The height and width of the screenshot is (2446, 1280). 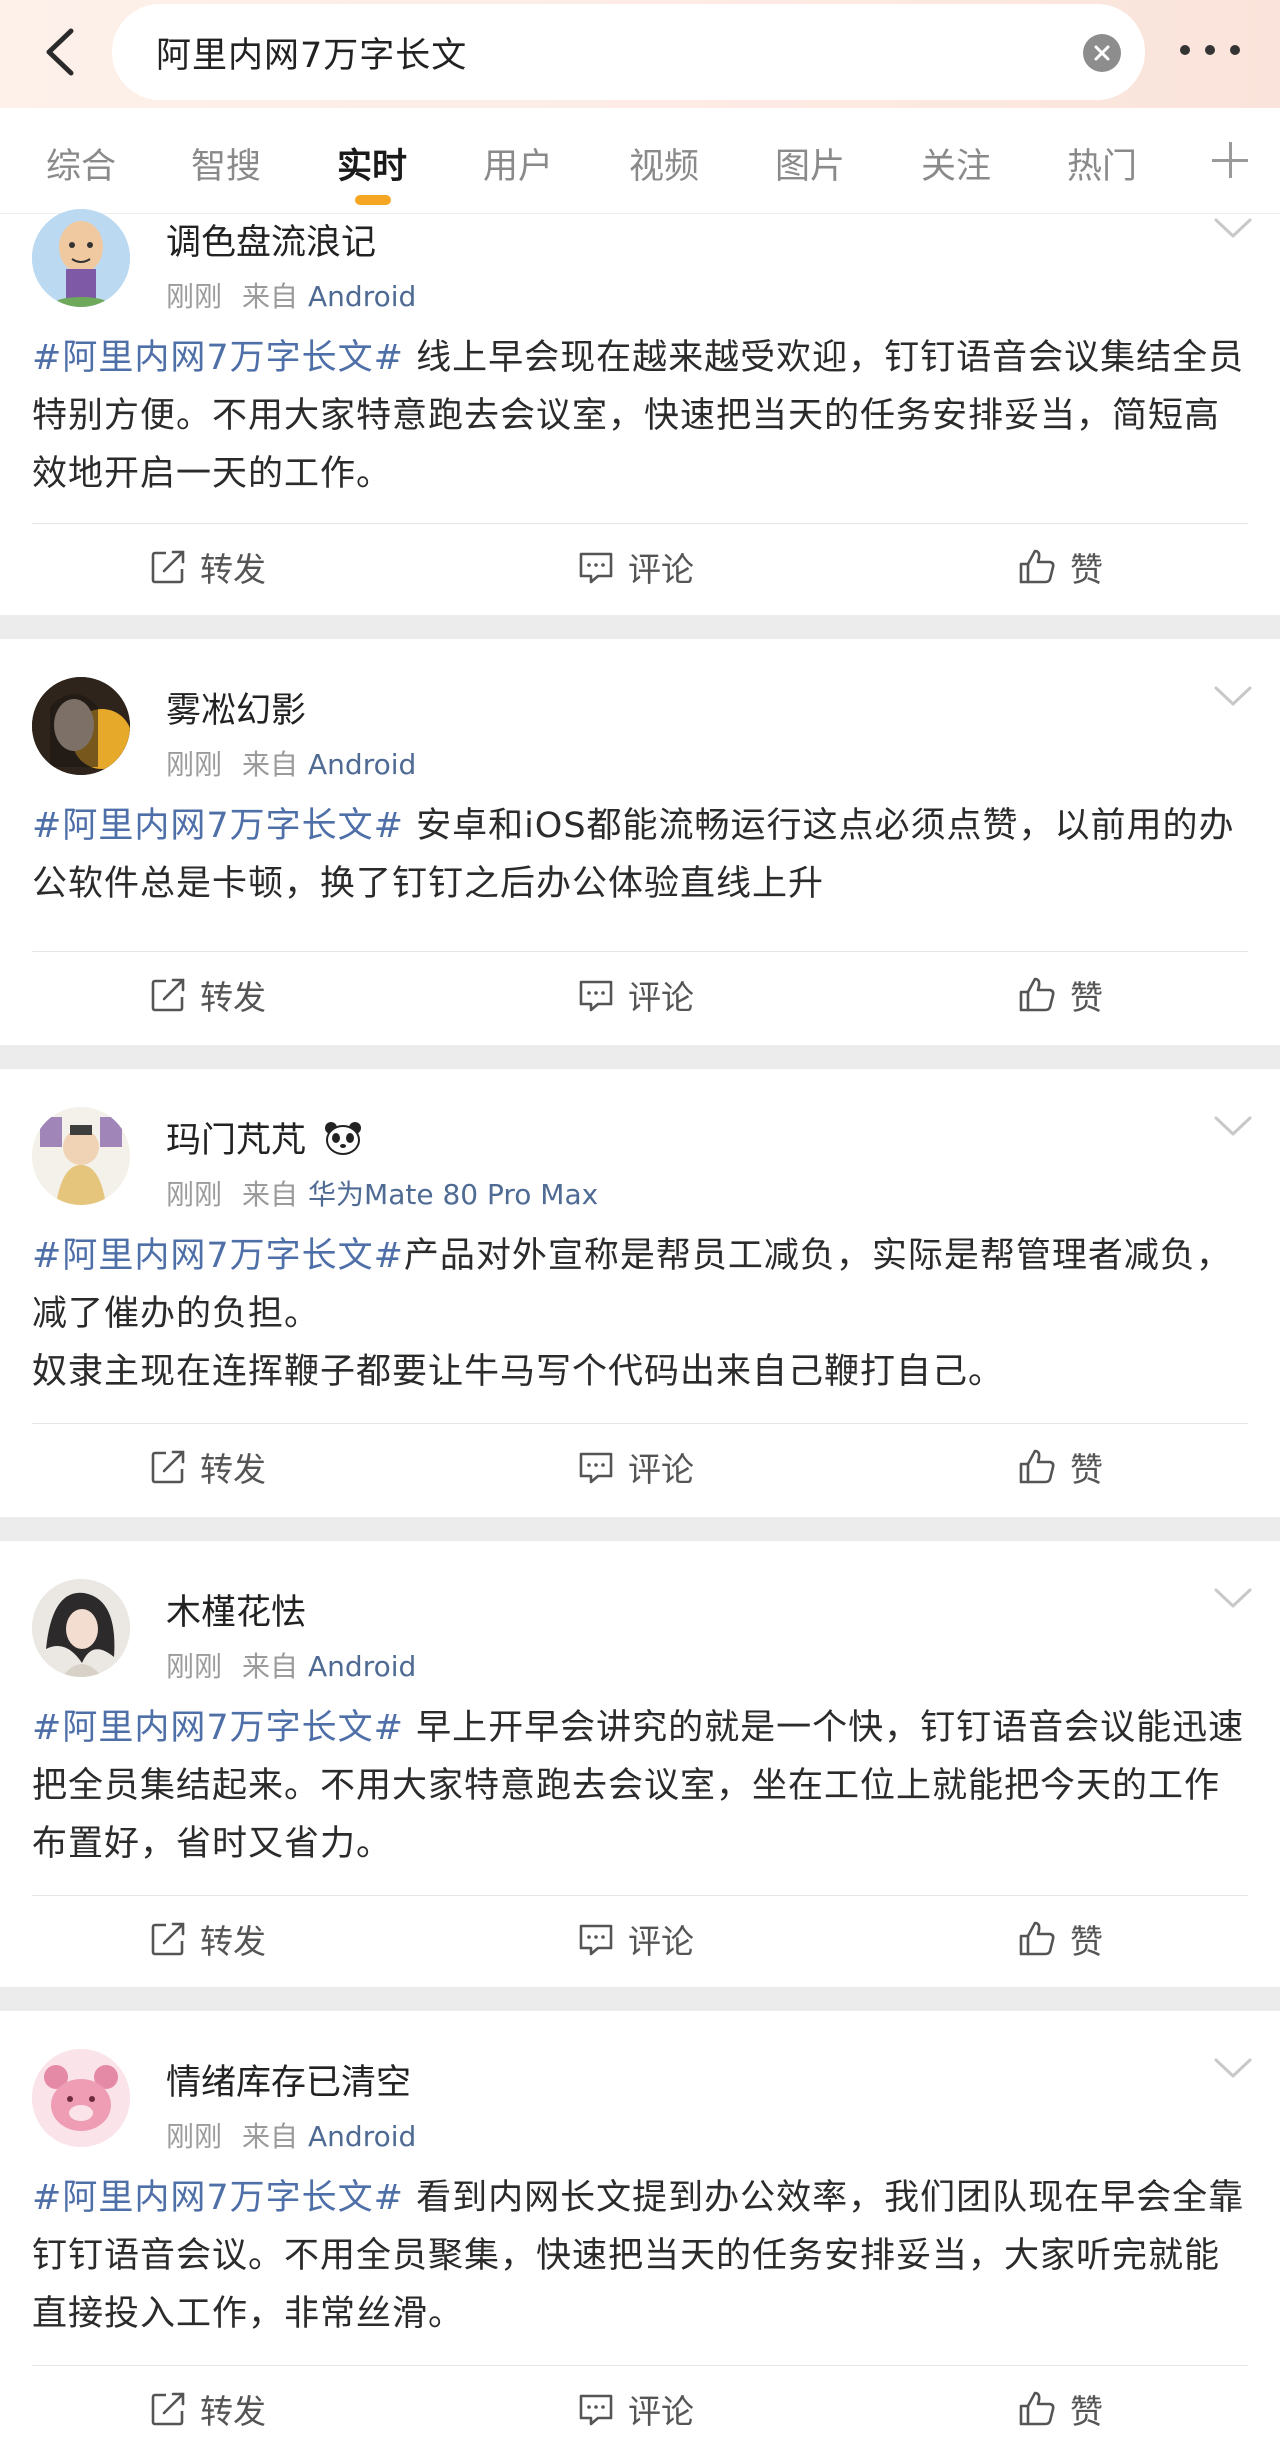 I want to click on cartoon-avatar-icon, so click(x=81, y=258).